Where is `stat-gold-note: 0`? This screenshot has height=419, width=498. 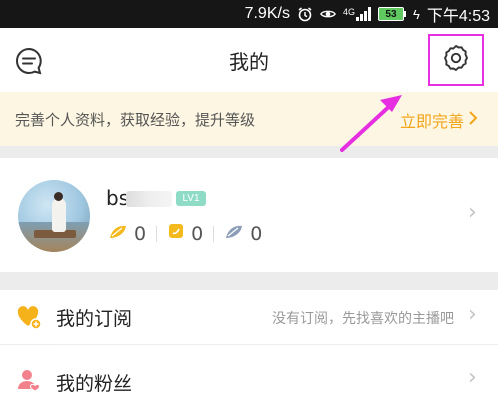
stat-gold-note: 0 is located at coordinates (185, 233).